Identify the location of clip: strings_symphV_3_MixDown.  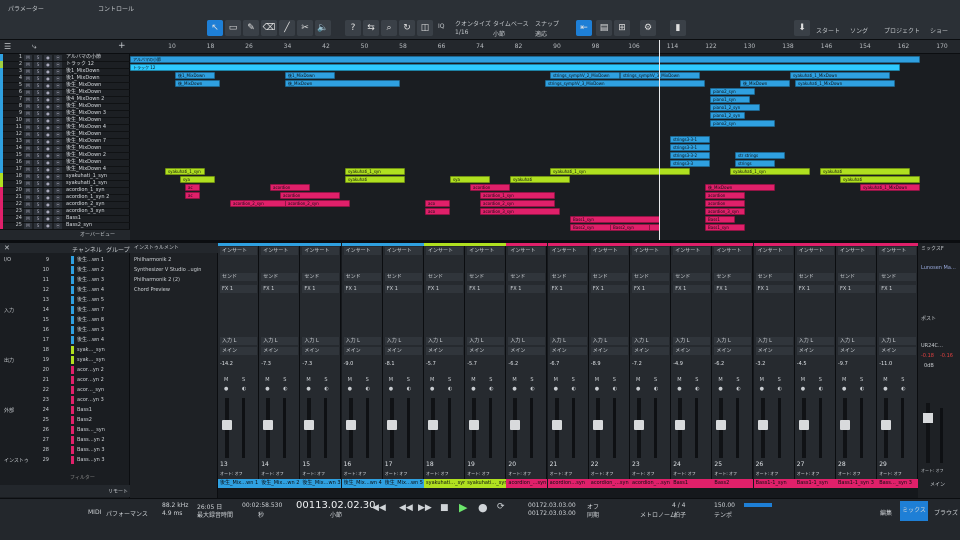
(625, 83).